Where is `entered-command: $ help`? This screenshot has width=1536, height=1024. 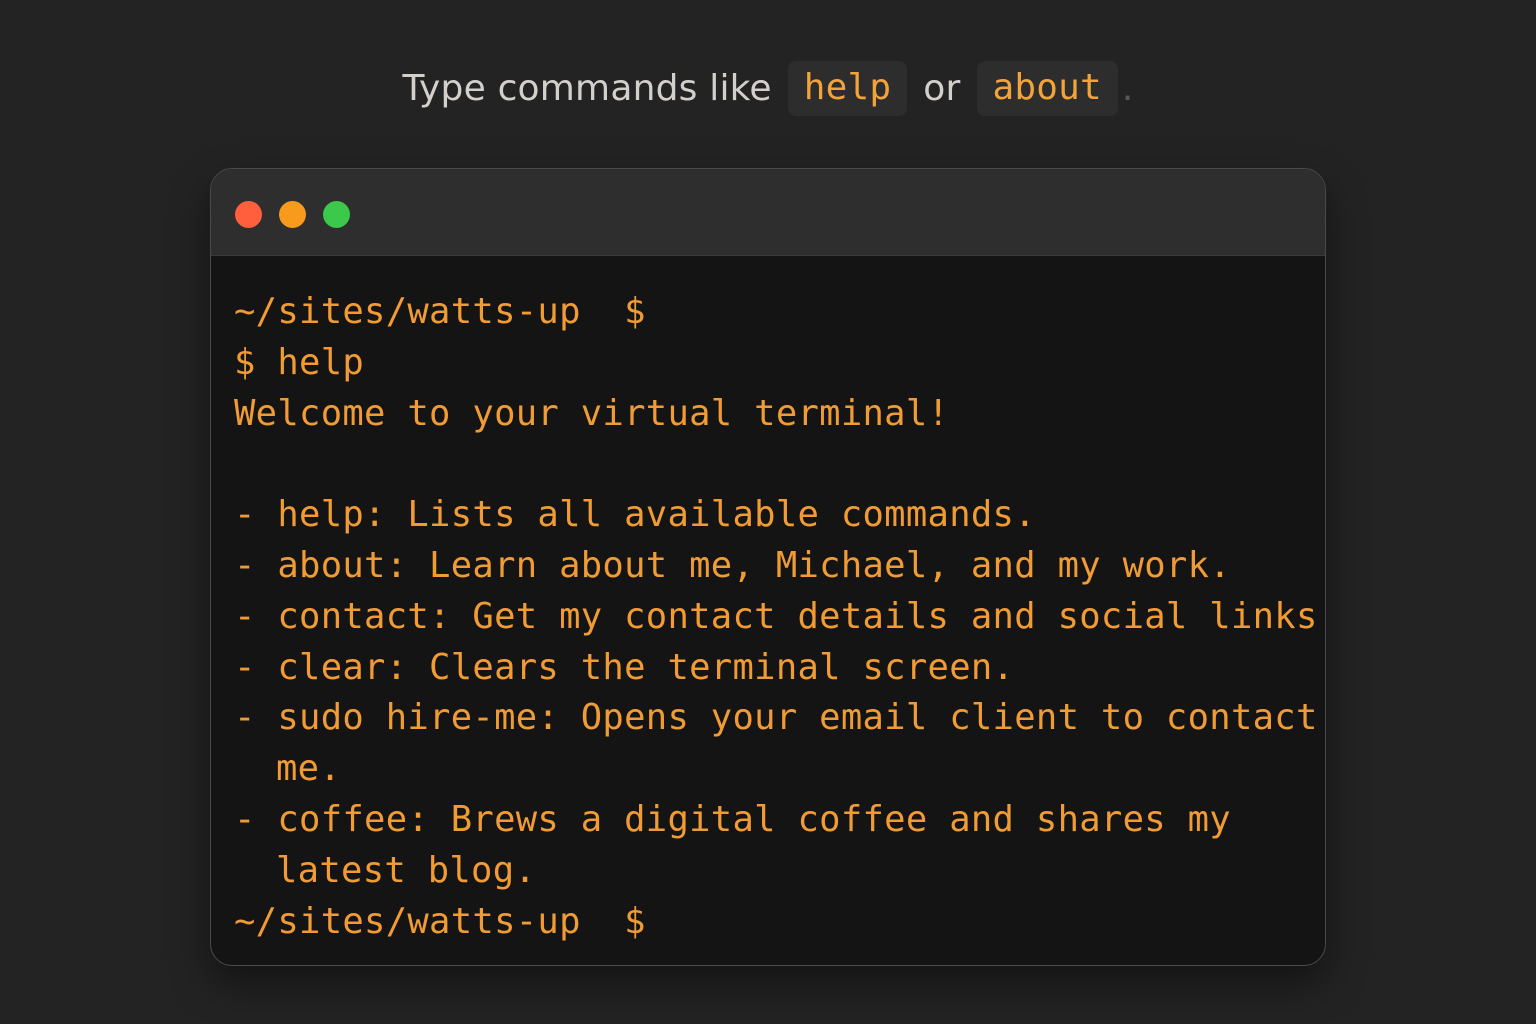 entered-command: $ help is located at coordinates (299, 362).